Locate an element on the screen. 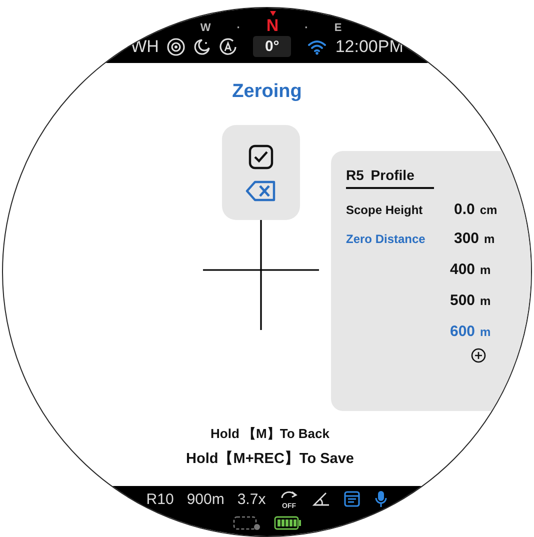  unit-label: cm is located at coordinates (489, 210).